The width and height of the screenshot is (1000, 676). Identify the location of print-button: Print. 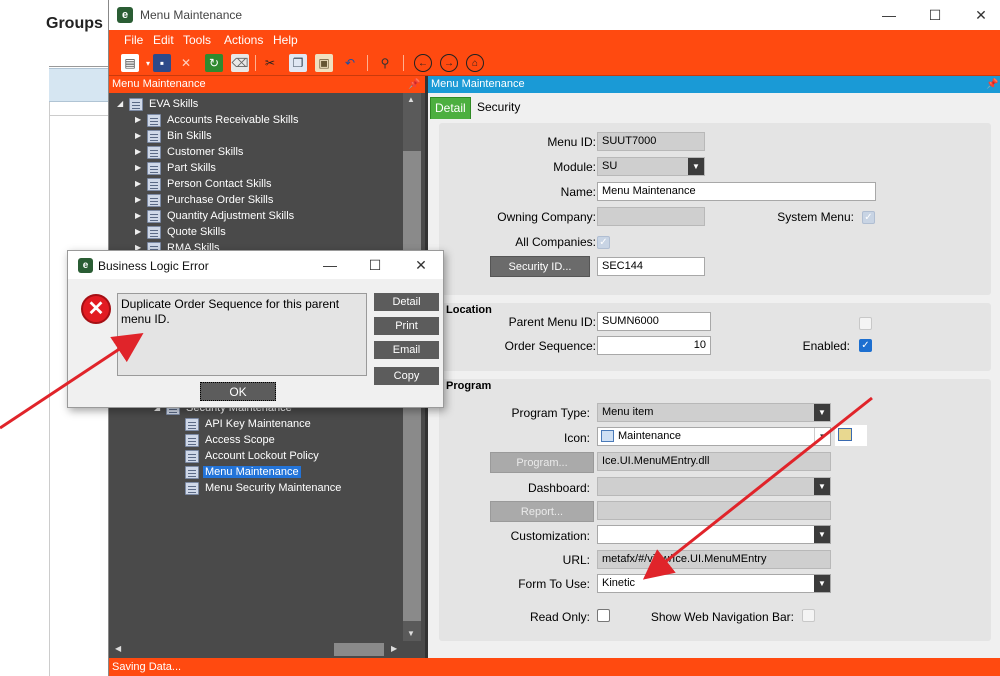
(406, 326).